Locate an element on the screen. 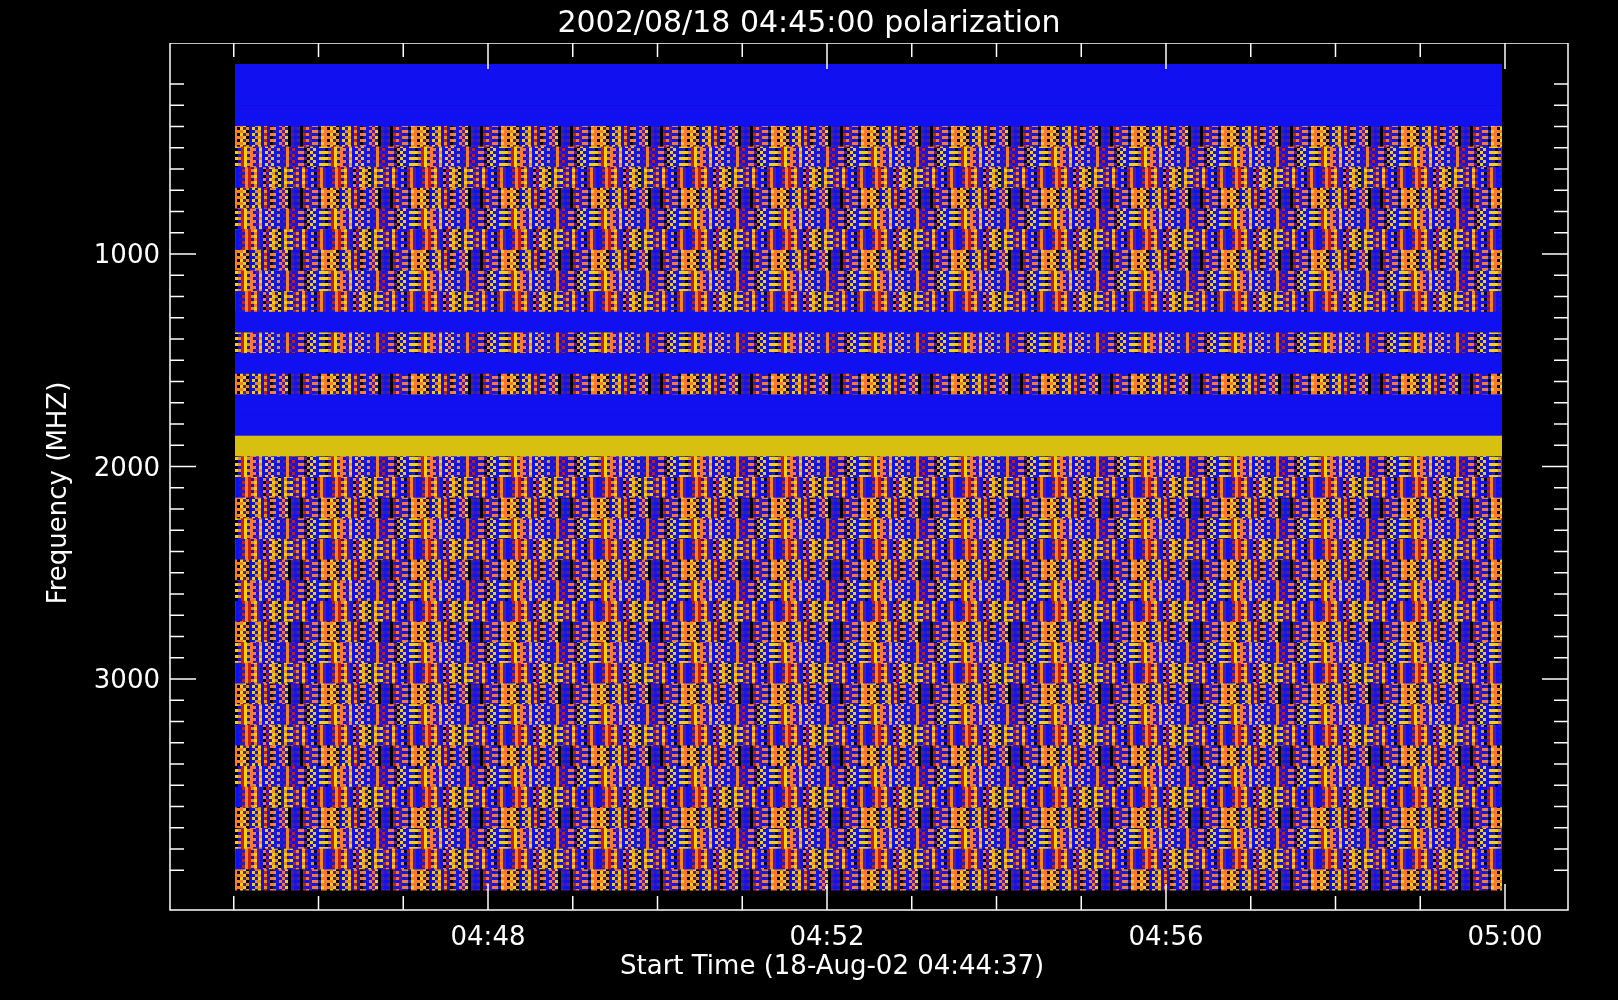 This screenshot has width=1618, height=1000. x-tick-label: 04:52 is located at coordinates (827, 936).